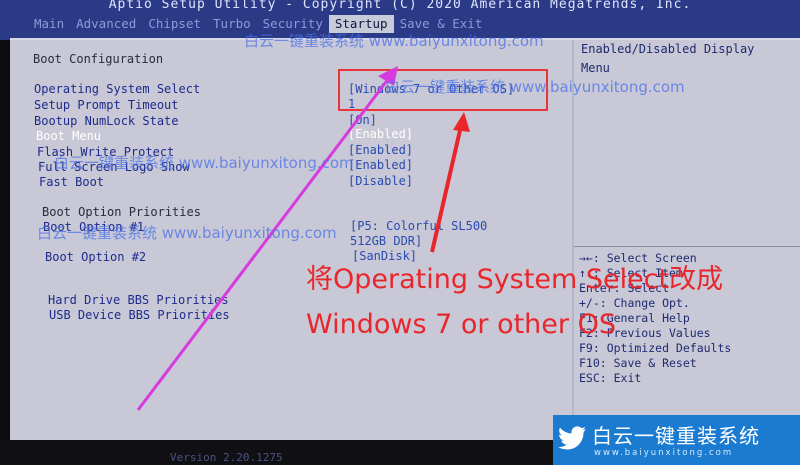 Image resolution: width=800 pixels, height=465 pixels. What do you see at coordinates (664, 453) in the screenshot?
I see `brand-url: www.baiyunxitong.com` at bounding box center [664, 453].